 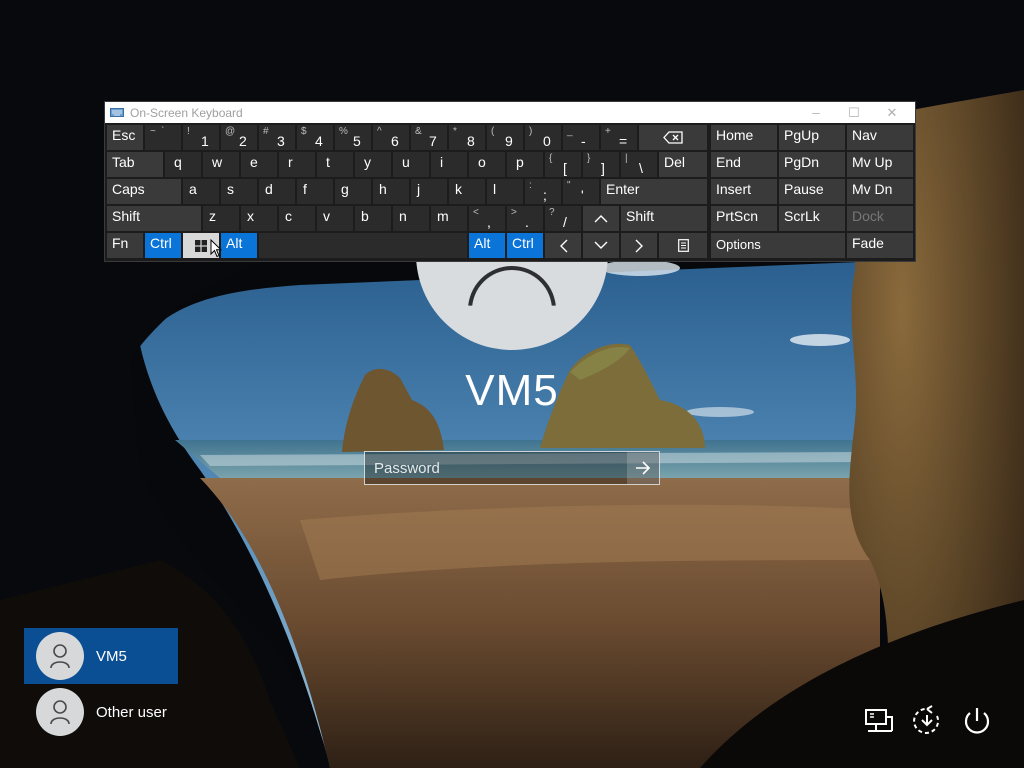 I want to click on key-j: j, so click(x=429, y=191).